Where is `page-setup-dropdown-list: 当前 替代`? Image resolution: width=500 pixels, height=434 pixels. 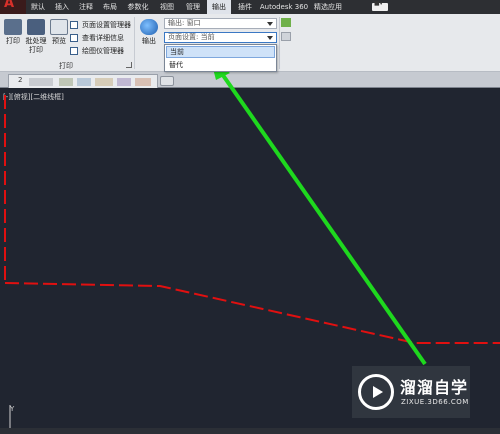
page-setup-dropdown-list: 当前 替代 is located at coordinates (220, 58).